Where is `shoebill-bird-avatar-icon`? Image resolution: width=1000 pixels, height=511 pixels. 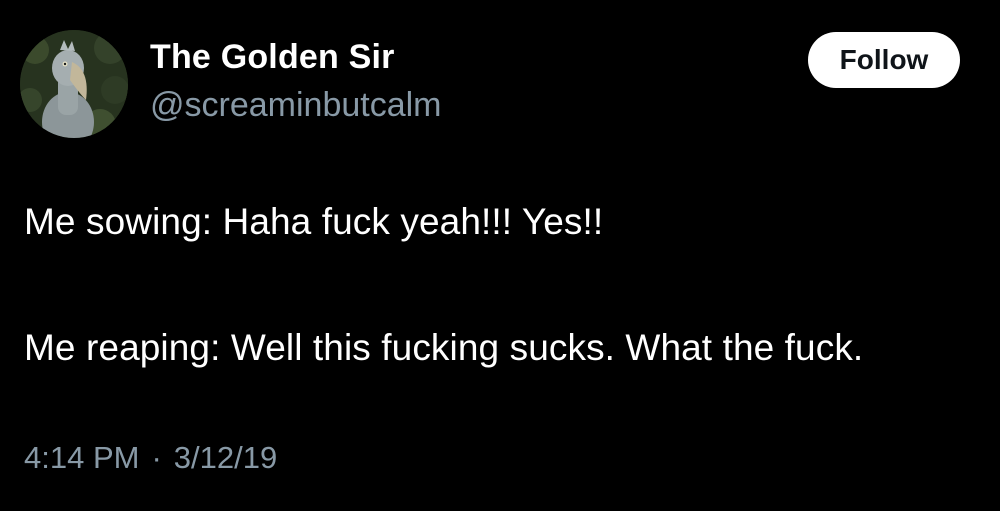 shoebill-bird-avatar-icon is located at coordinates (74, 84).